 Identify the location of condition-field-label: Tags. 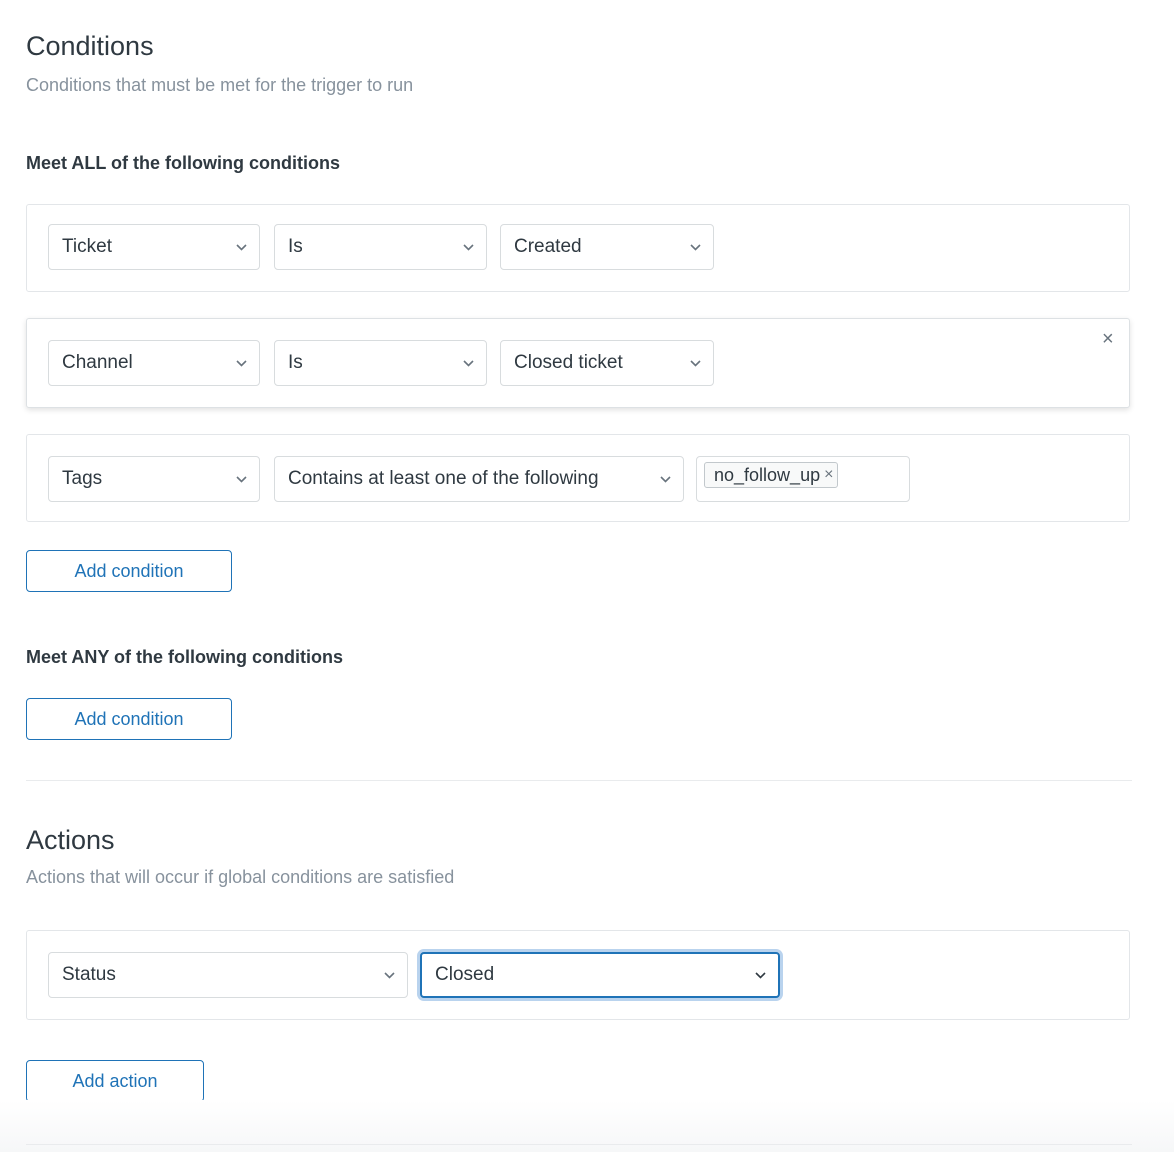
(82, 478).